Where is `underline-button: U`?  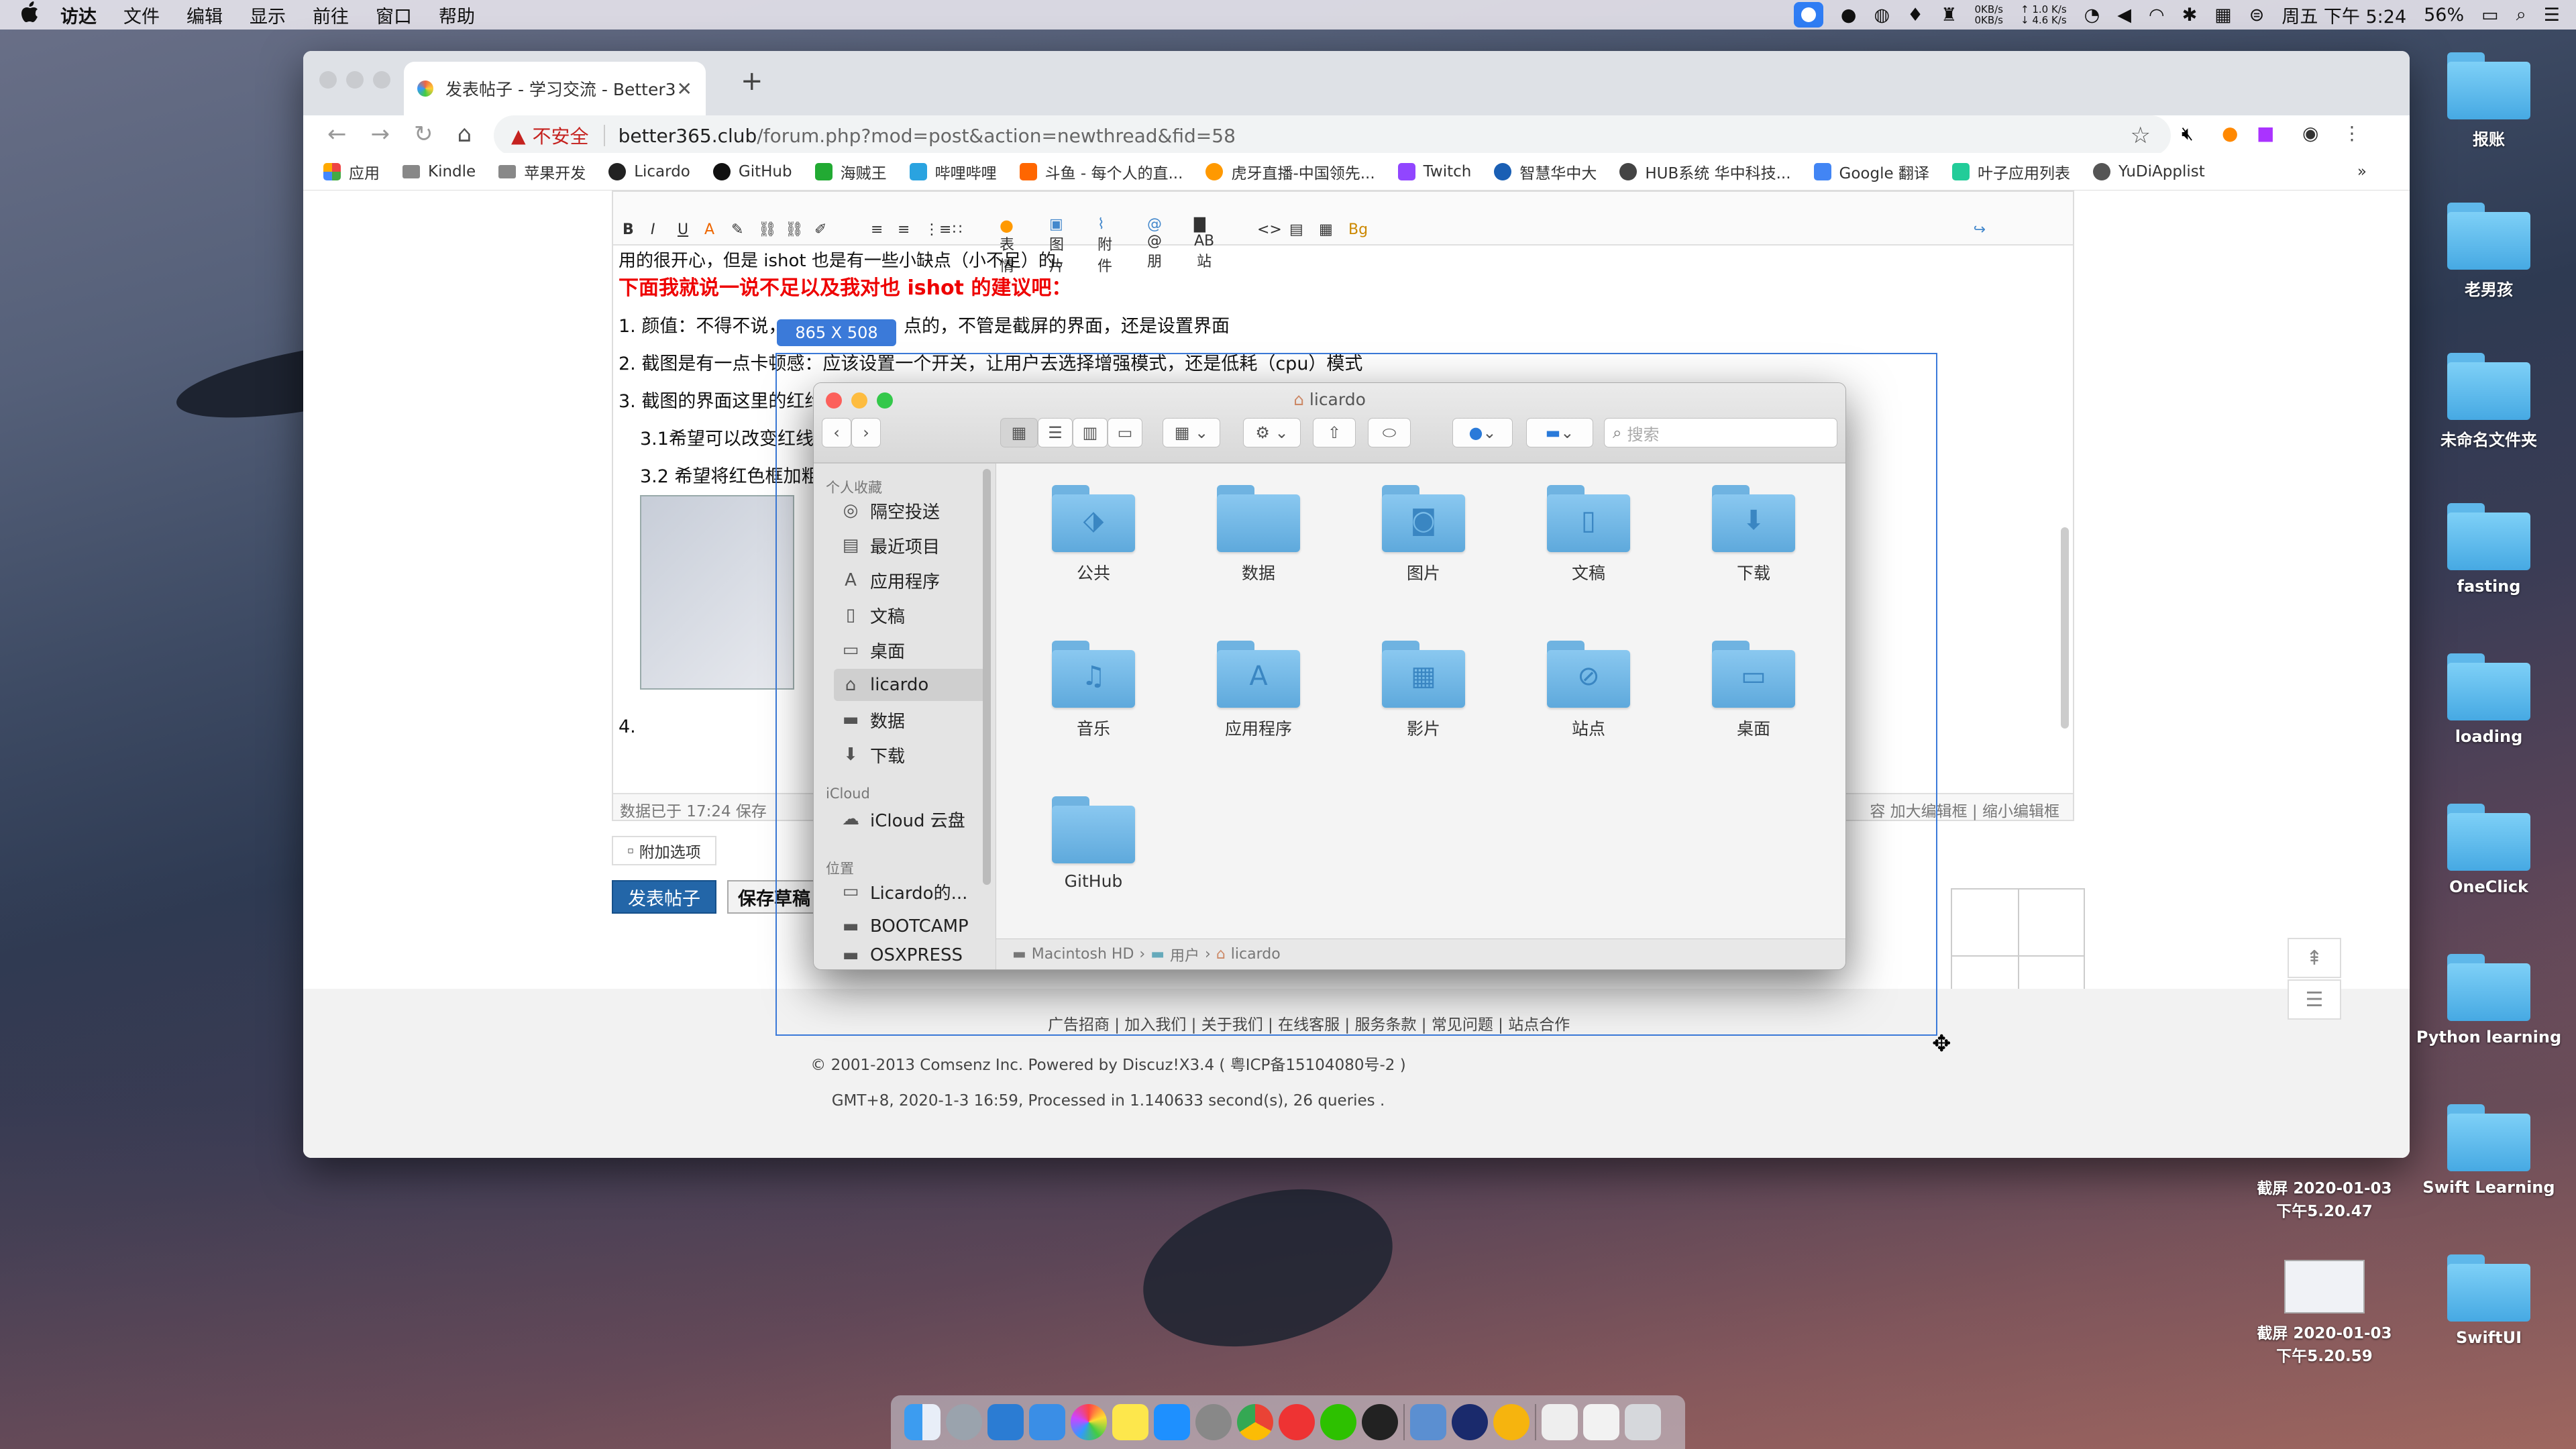 underline-button: U is located at coordinates (683, 229).